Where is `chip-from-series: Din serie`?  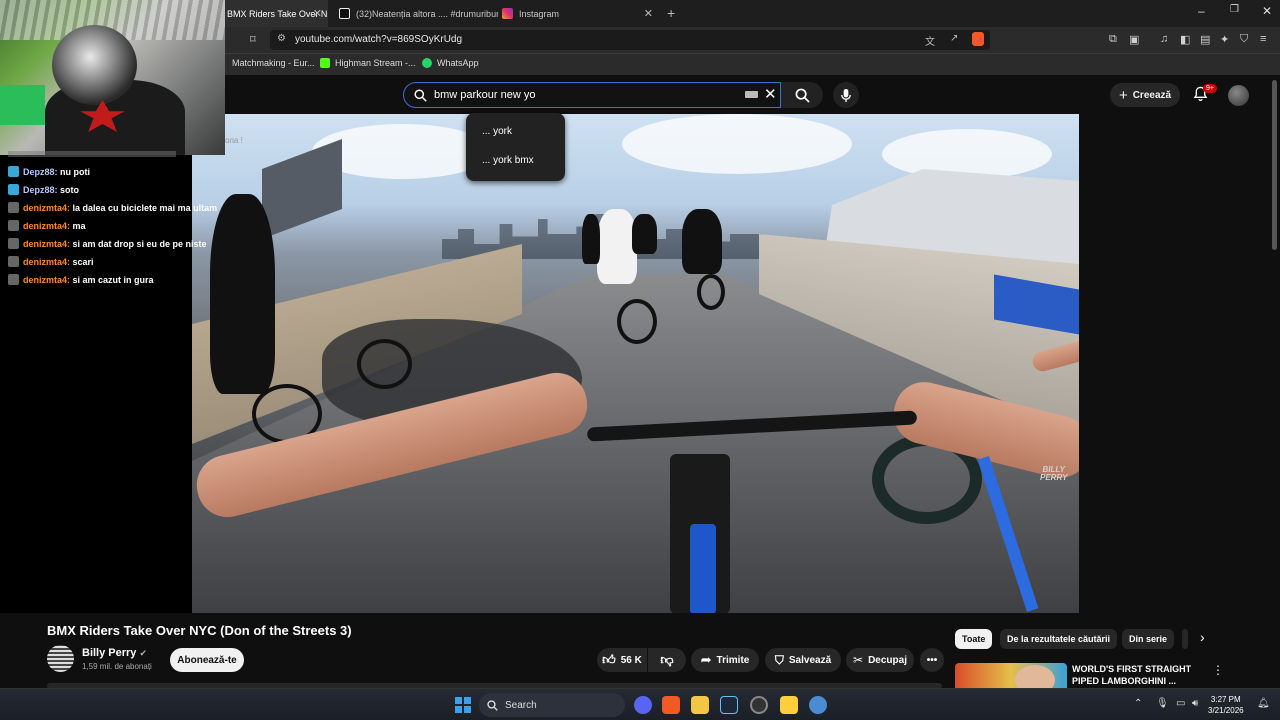
chip-from-series: Din serie is located at coordinates (1148, 639).